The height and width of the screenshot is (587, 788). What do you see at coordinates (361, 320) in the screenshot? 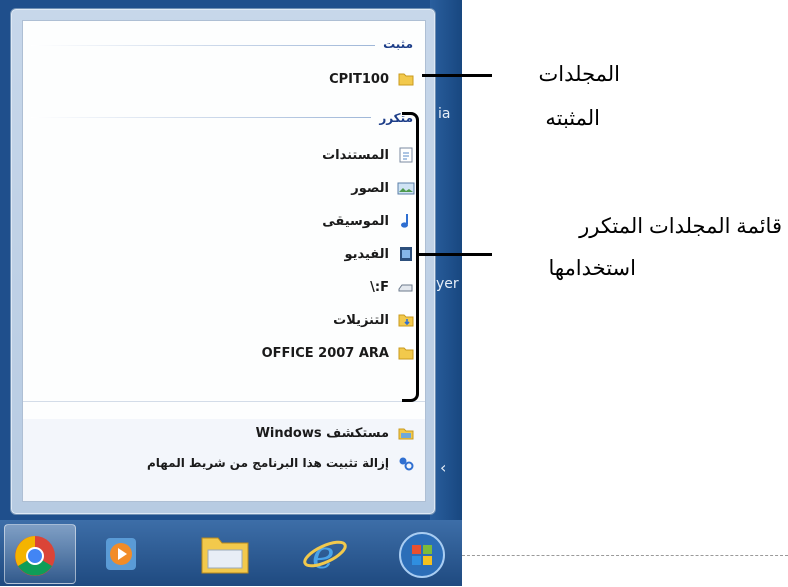
I see `frequent-item-label: التنزيلات` at bounding box center [361, 320].